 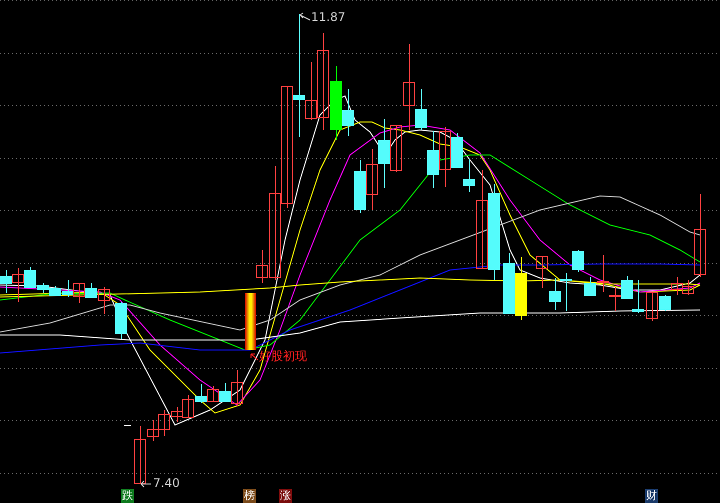 What do you see at coordinates (285, 496) in the screenshot?
I see `signal-marker: 涨` at bounding box center [285, 496].